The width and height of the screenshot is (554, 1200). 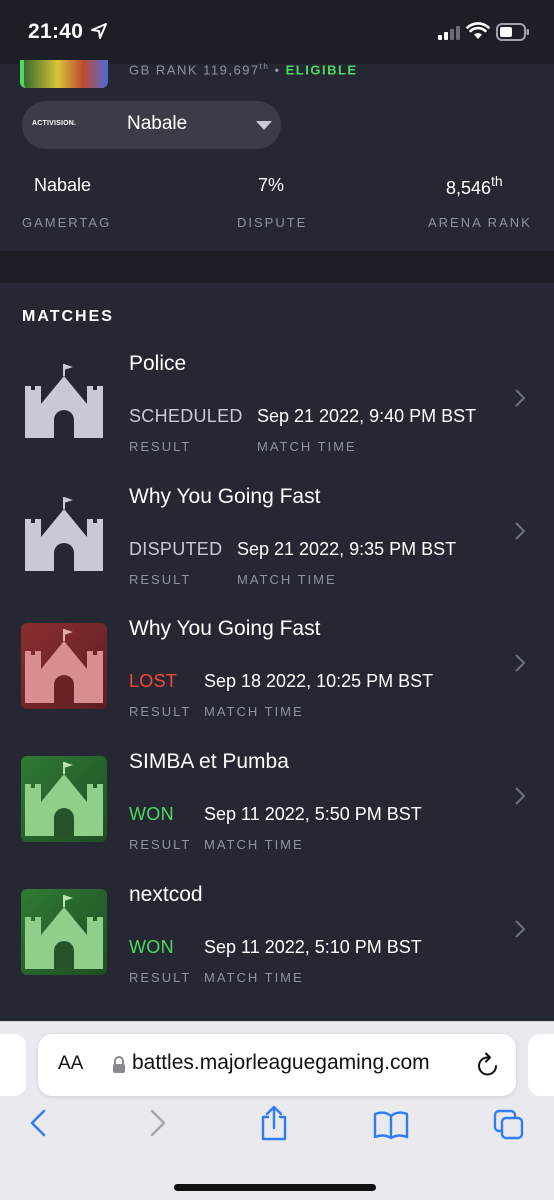 What do you see at coordinates (64, 74) in the screenshot?
I see `team-thumbnail` at bounding box center [64, 74].